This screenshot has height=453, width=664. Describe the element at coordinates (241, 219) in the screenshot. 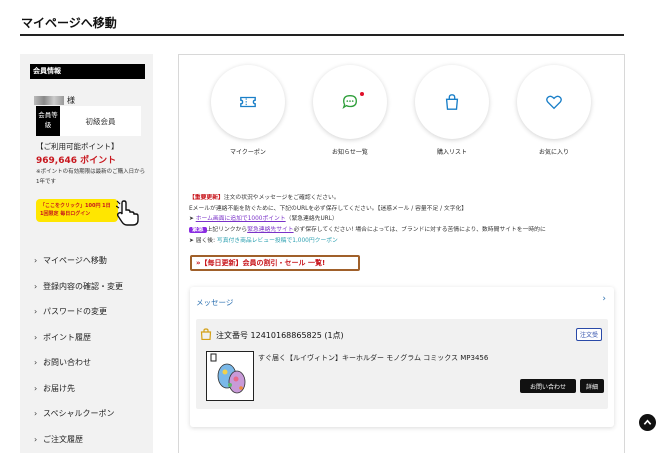

I see `add-to-home-link: ホーム画面に追加で1000ポイント` at that location.